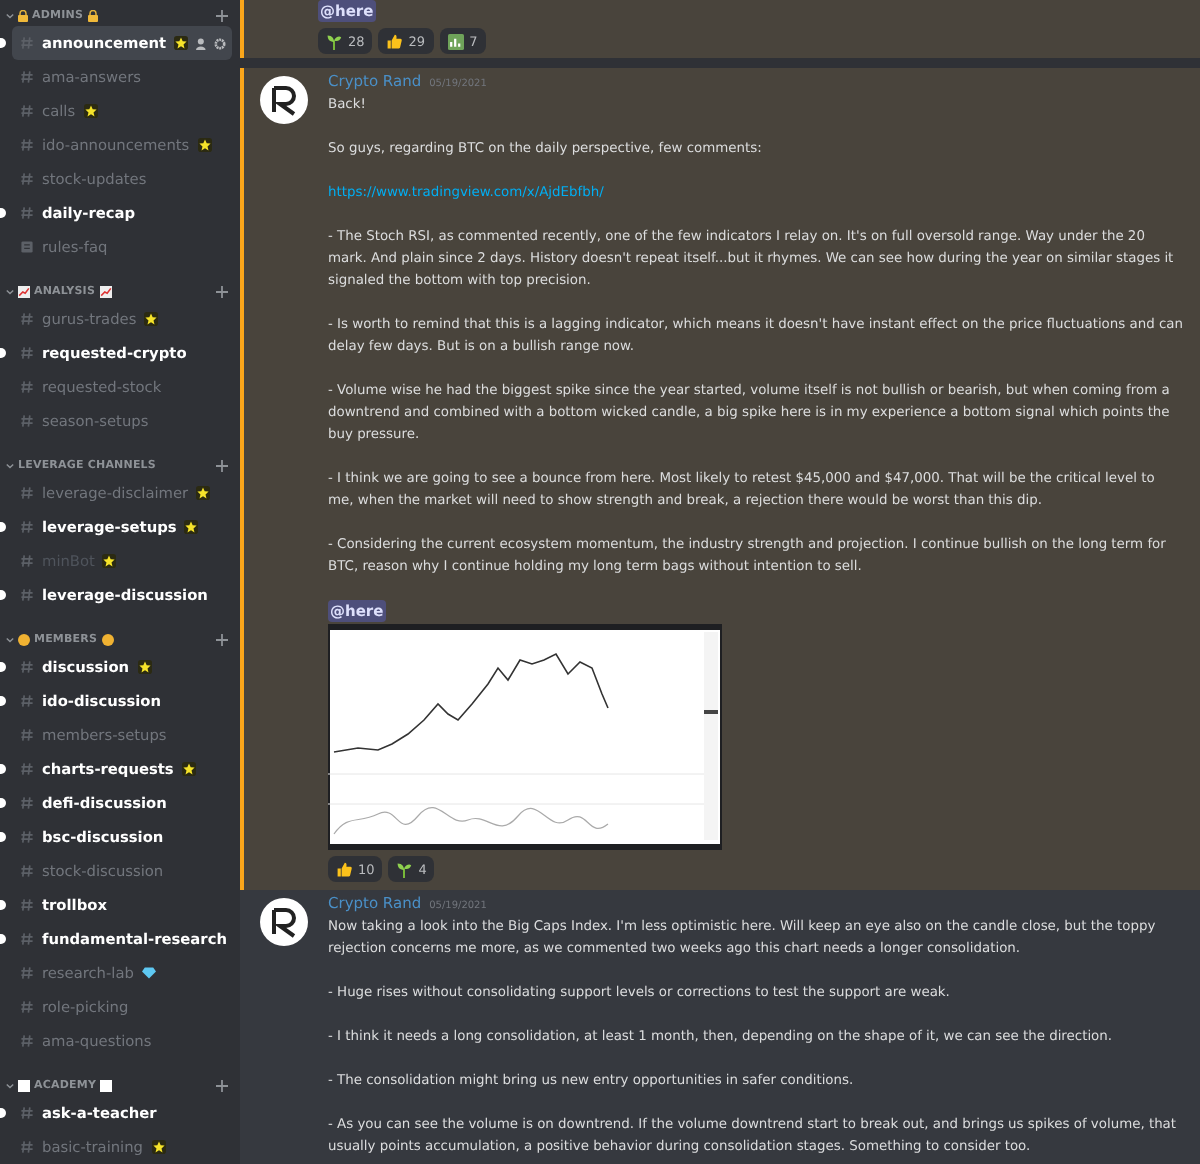 The height and width of the screenshot is (1164, 1200). Describe the element at coordinates (220, 43) in the screenshot. I see `settings-icon` at that location.